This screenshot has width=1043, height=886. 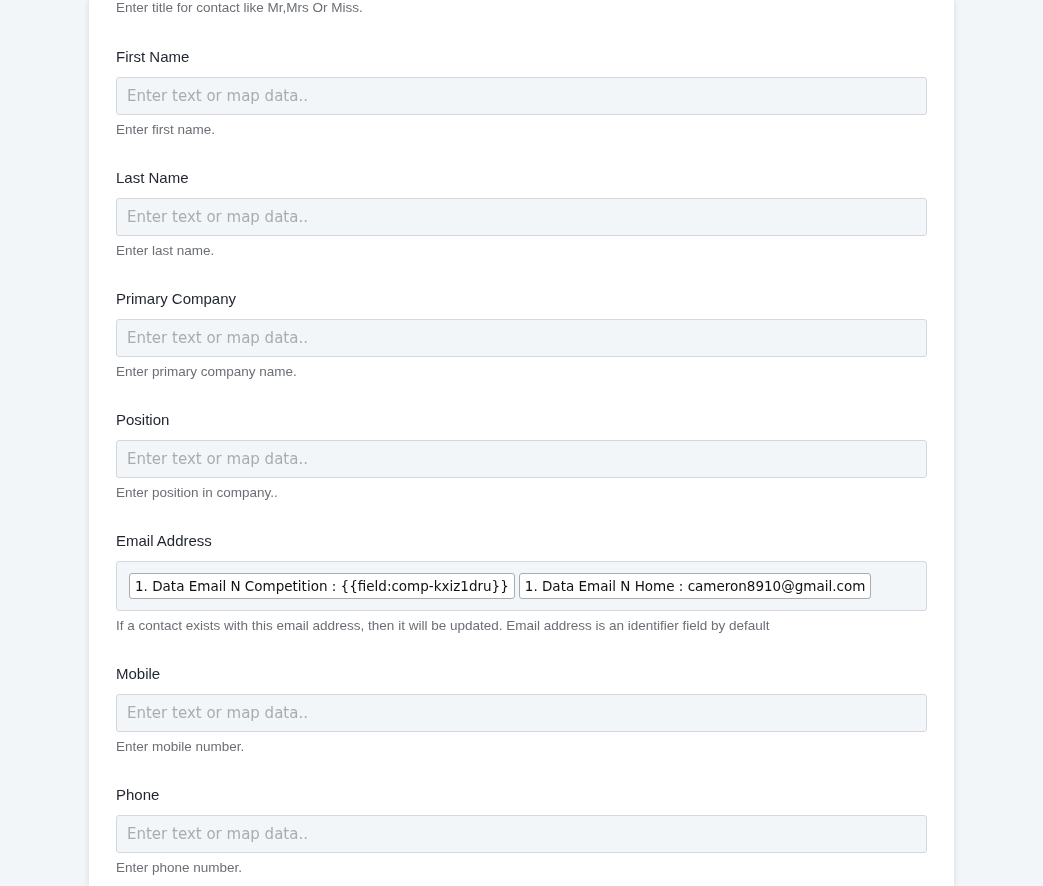 I want to click on field-label: Email Address, so click(x=164, y=541).